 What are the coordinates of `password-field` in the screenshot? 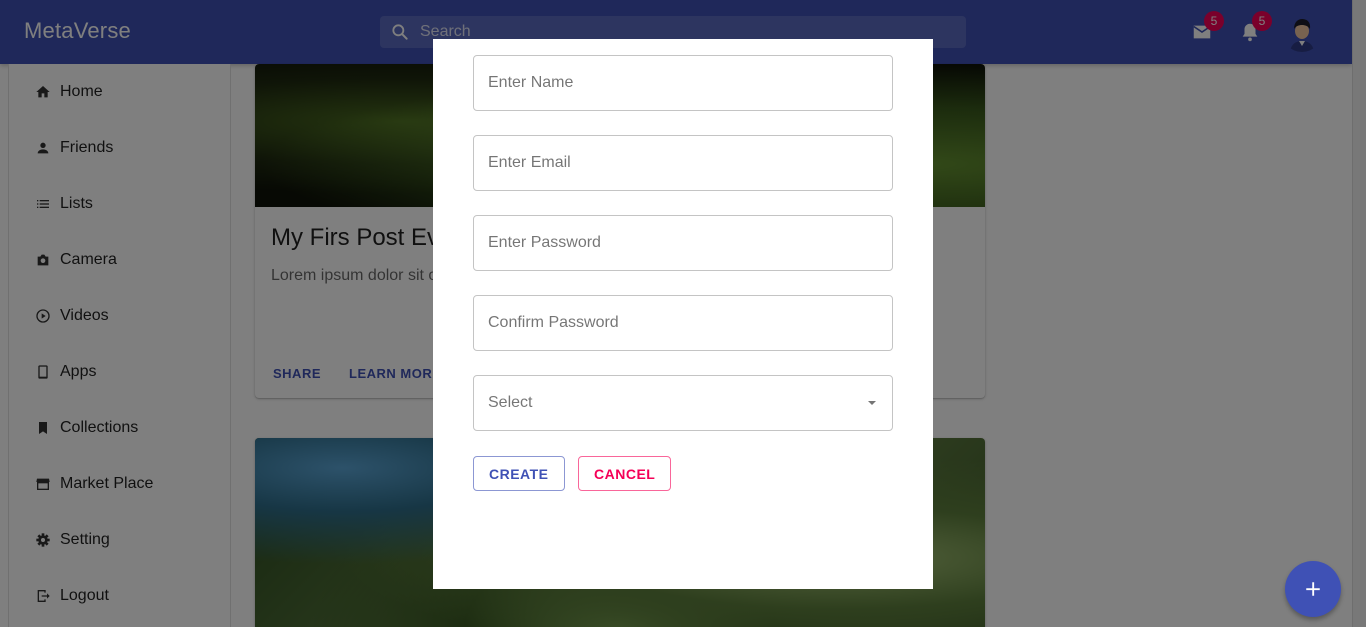 It's located at (683, 243).